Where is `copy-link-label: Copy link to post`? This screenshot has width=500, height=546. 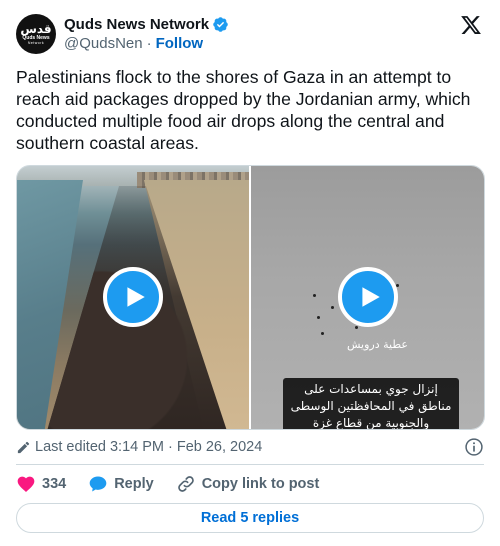
copy-link-label: Copy link to post is located at coordinates (260, 484).